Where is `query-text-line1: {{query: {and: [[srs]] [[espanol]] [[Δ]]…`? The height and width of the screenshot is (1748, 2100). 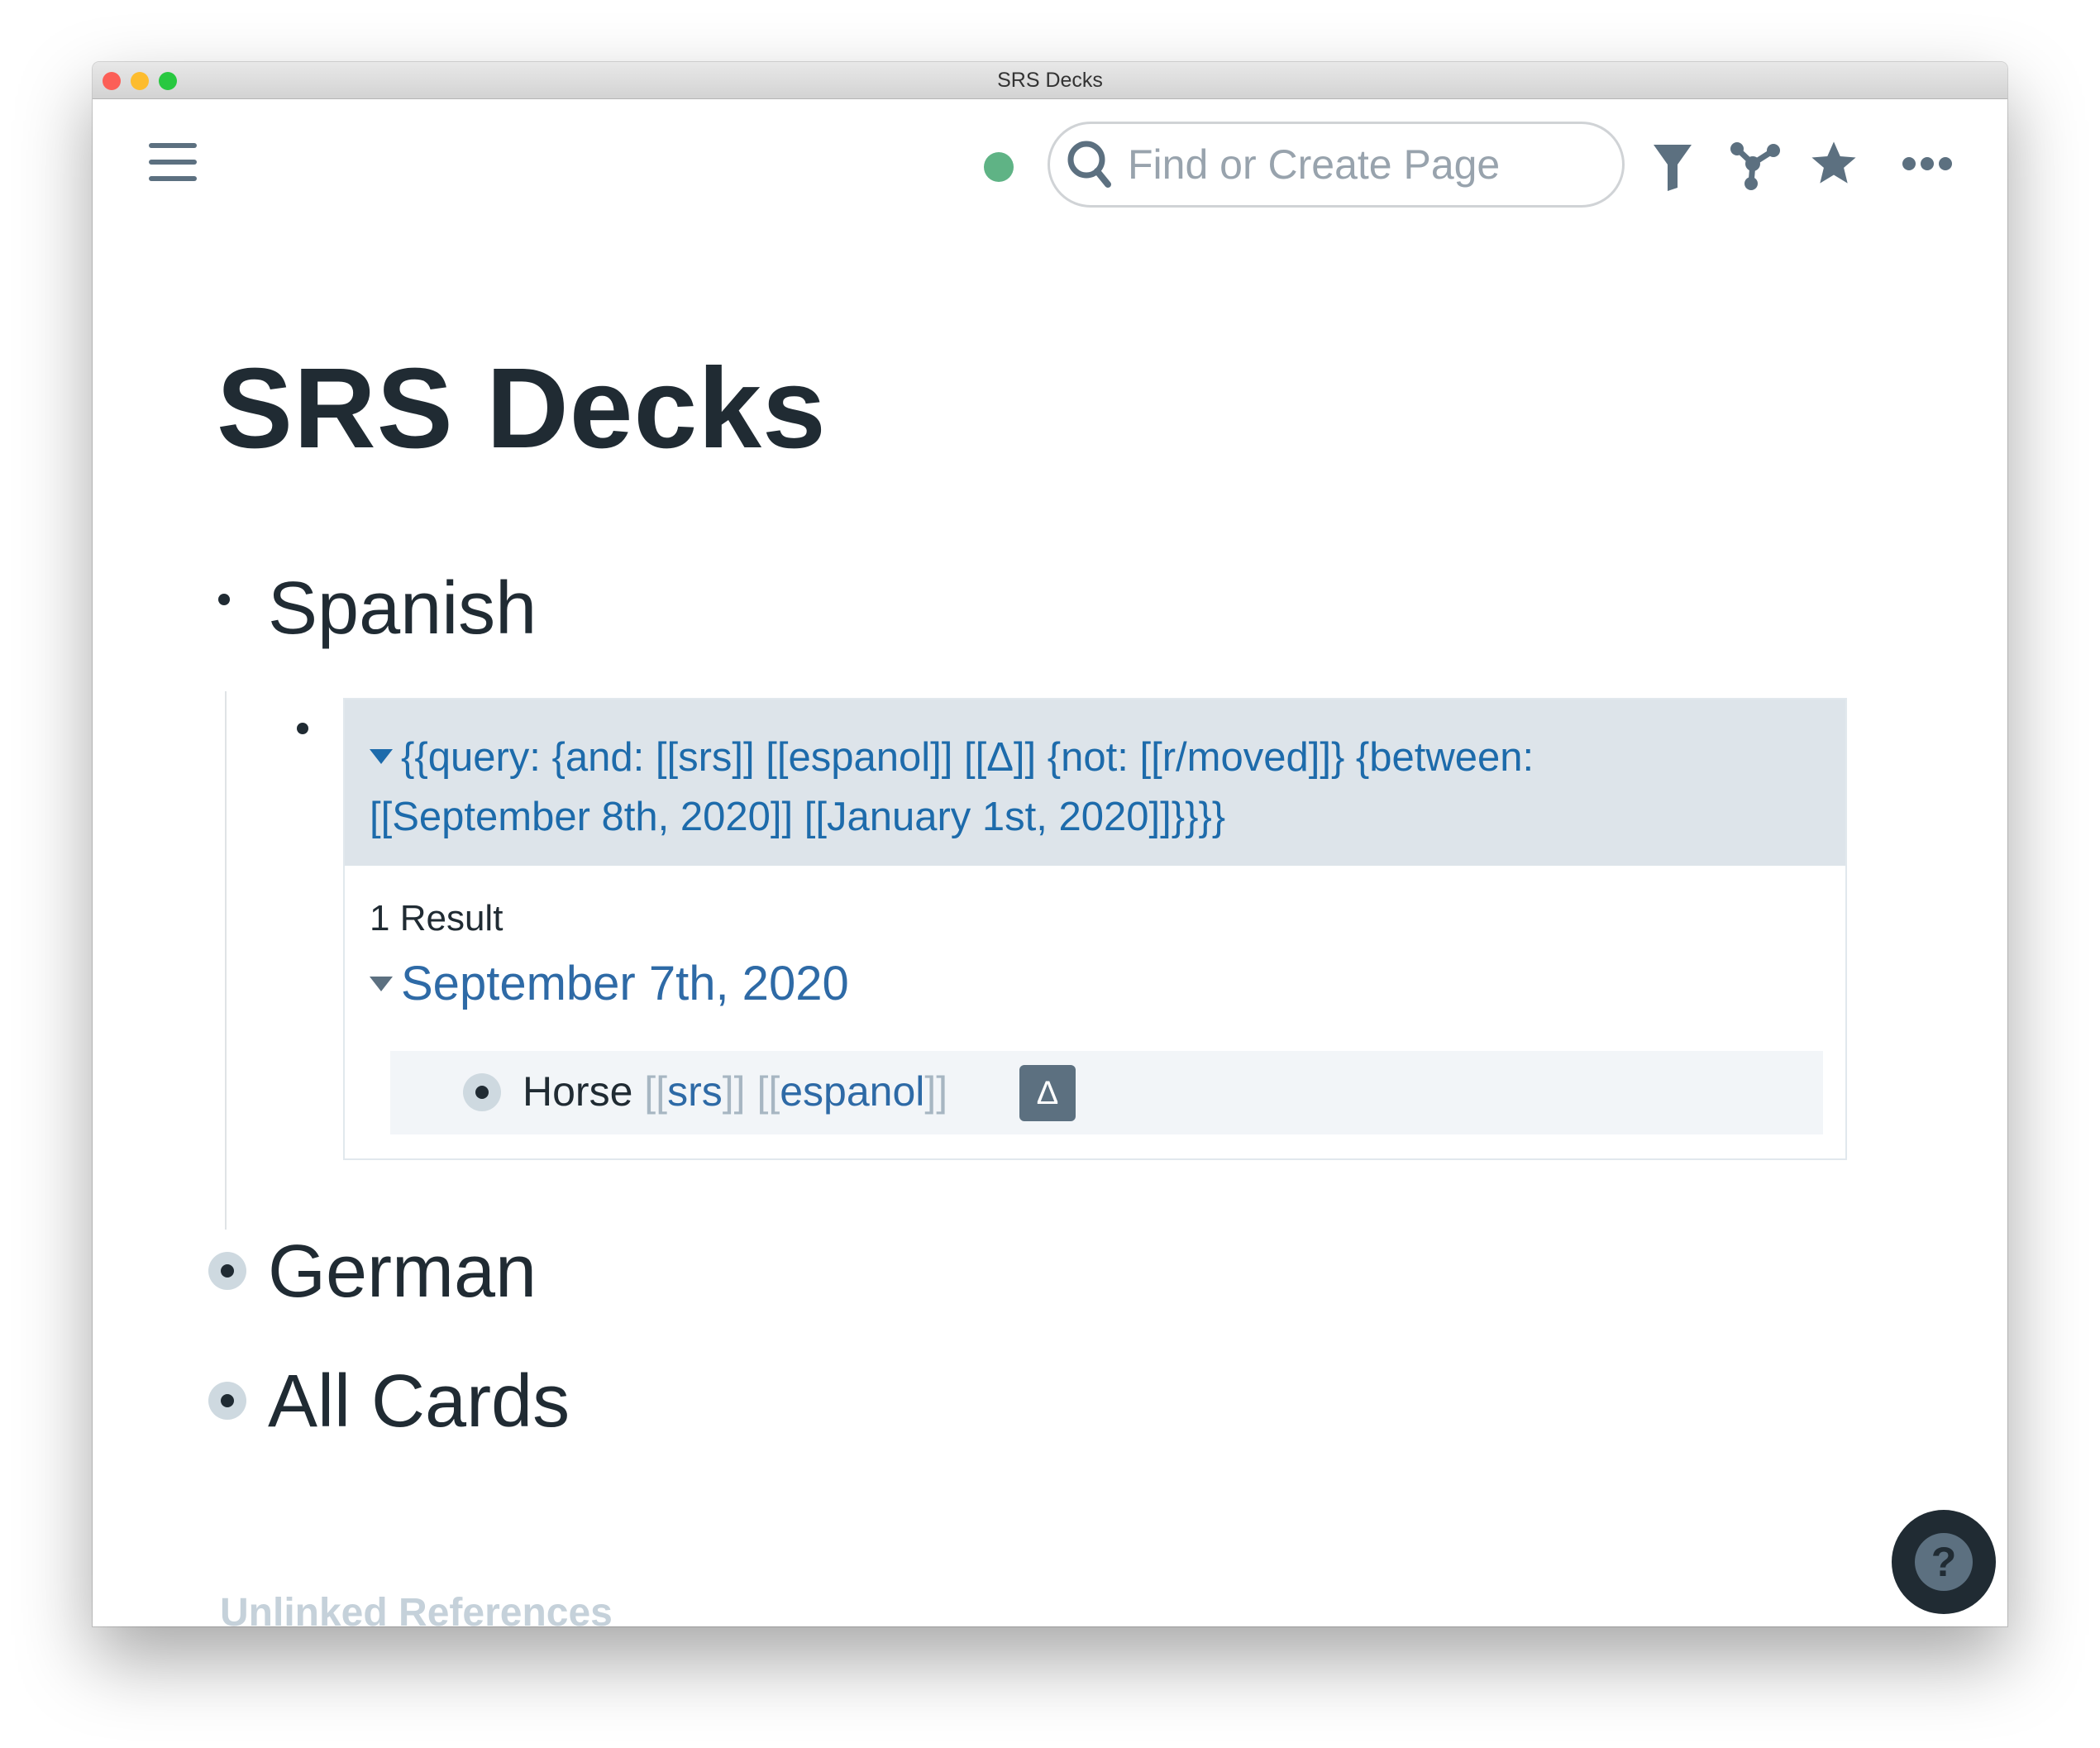
query-text-line1: {{query: {and: [[srs]] [[espanol]] [[Δ]]… is located at coordinates (967, 757).